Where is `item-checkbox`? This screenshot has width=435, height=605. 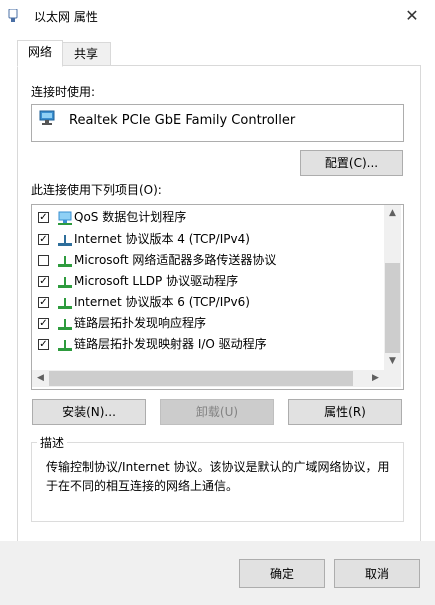
item-checkbox is located at coordinates (43, 260).